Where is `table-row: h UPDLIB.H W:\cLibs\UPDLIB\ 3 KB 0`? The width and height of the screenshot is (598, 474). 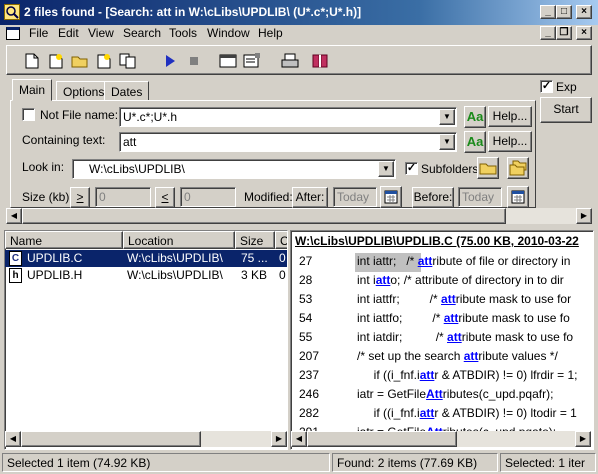 table-row: h UPDLIB.H W:\cLibs\UPDLIB\ 3 KB 0 is located at coordinates (146, 275).